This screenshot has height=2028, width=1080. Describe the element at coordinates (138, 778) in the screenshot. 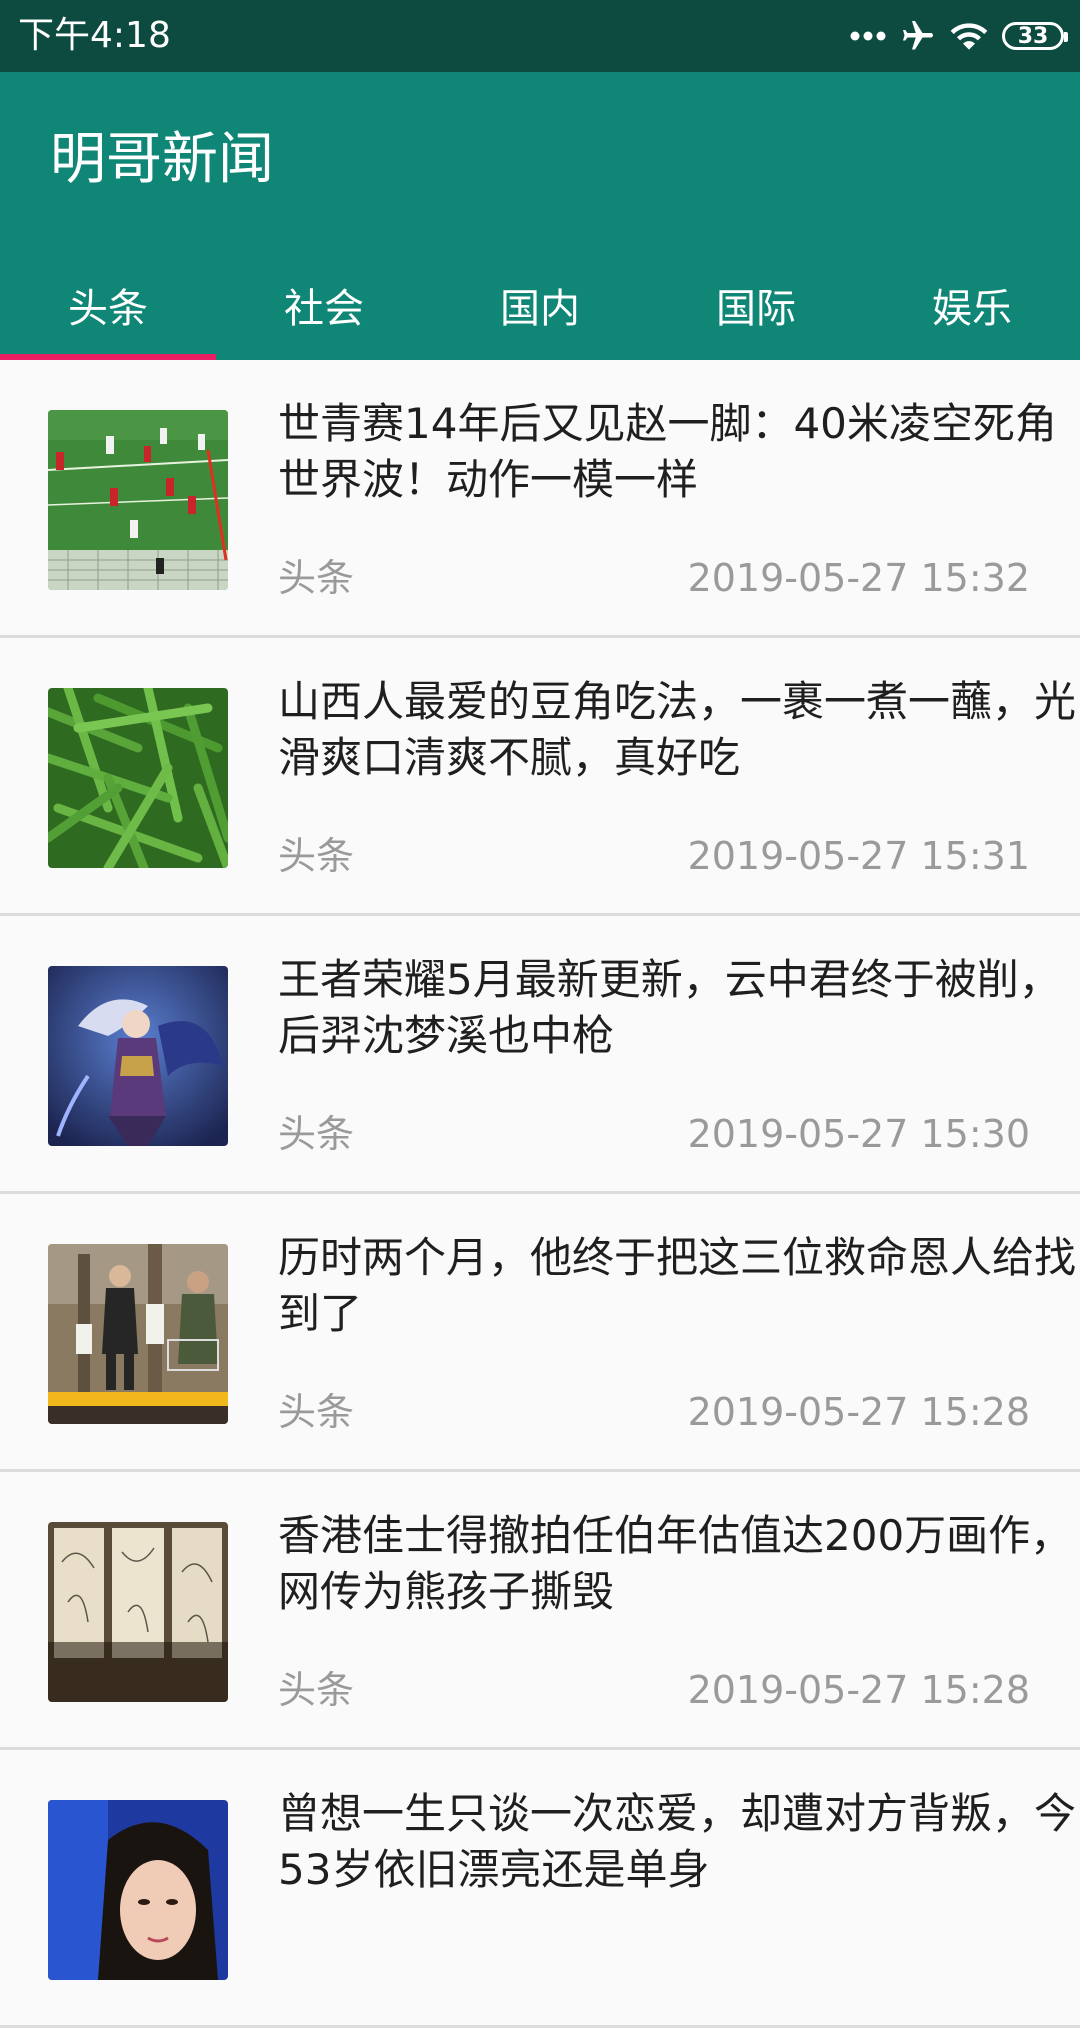

I see `green-beans-image` at that location.